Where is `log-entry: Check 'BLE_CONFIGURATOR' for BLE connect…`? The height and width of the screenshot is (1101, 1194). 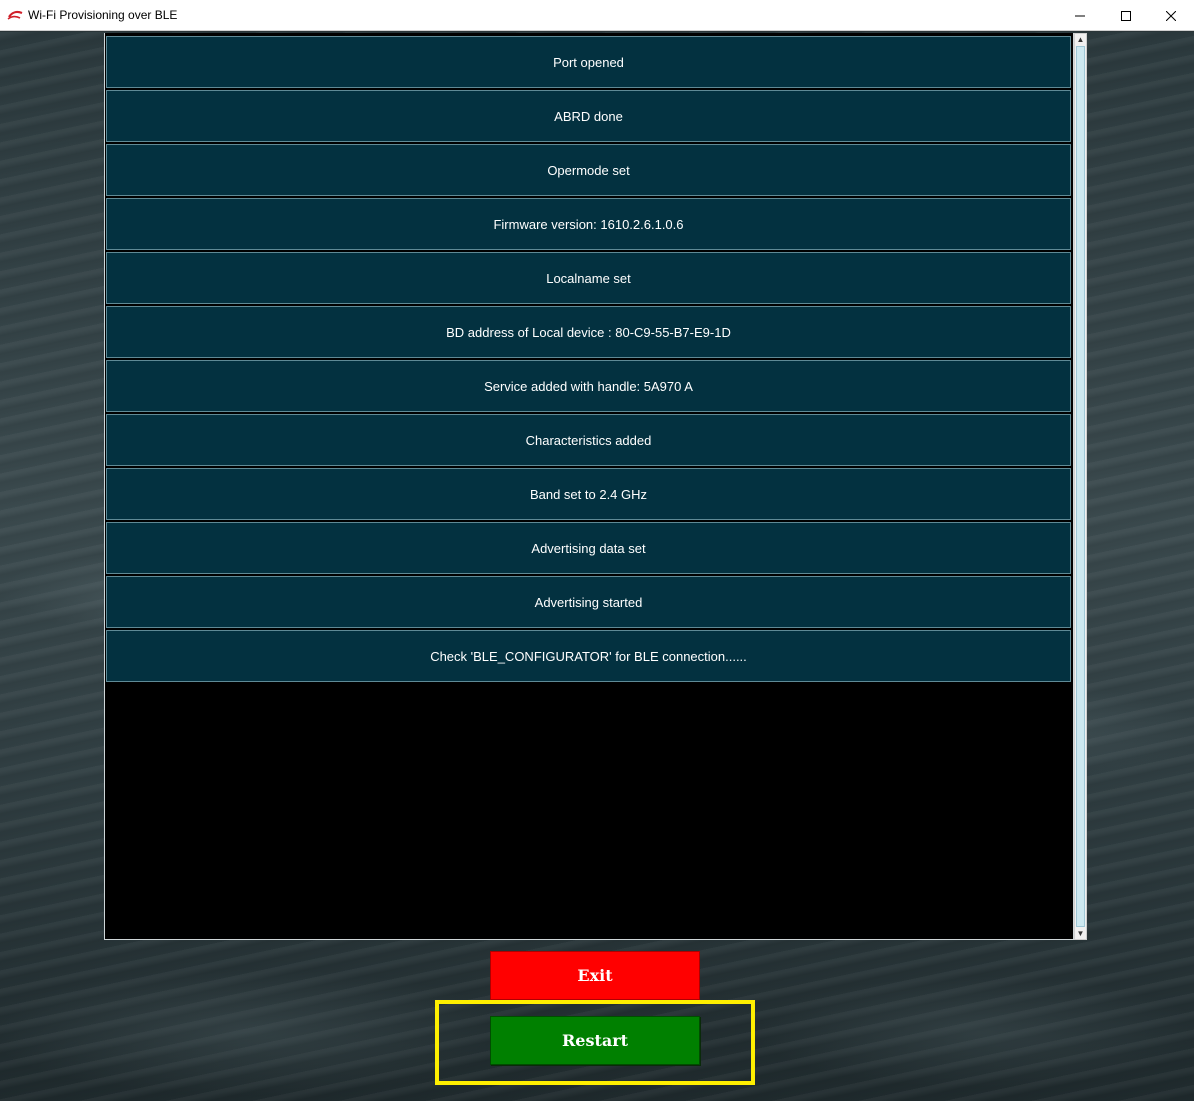
log-entry: Check 'BLE_CONFIGURATOR' for BLE connect… is located at coordinates (588, 656).